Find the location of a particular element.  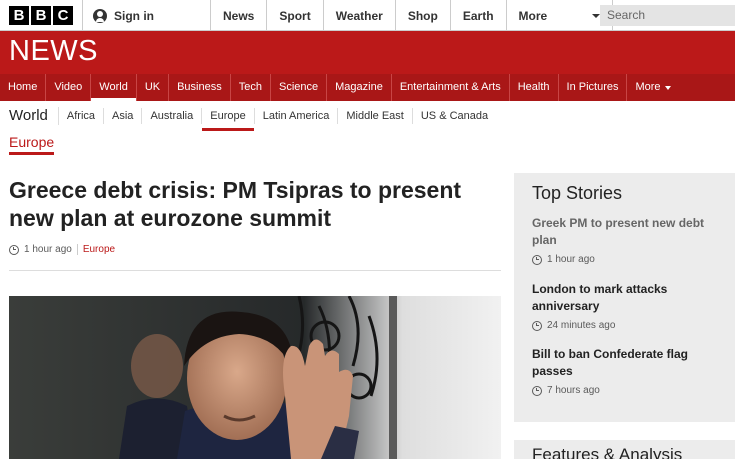

logo-letter-c: C is located at coordinates (63, 15).